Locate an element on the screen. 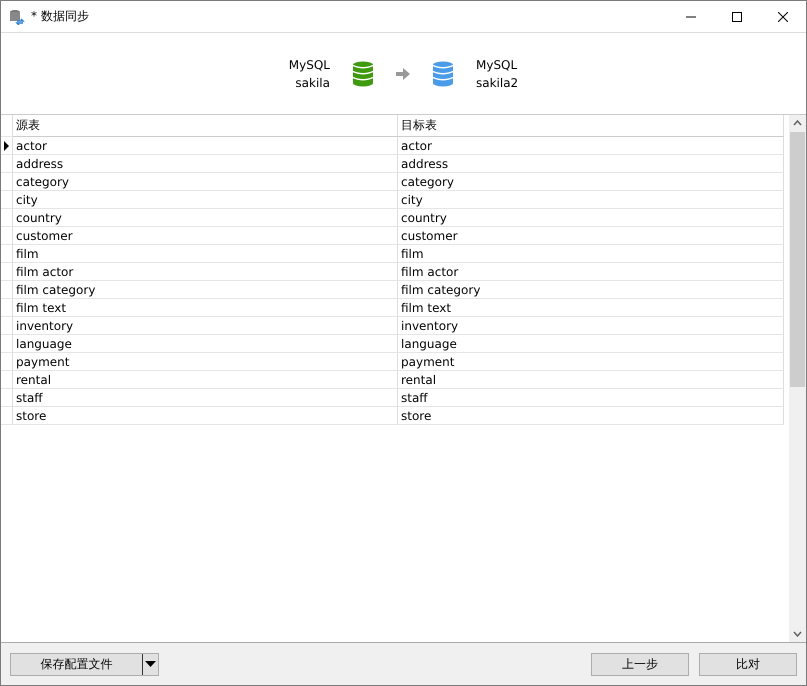 The image size is (807, 686). compare-button: 比对 is located at coordinates (748, 664).